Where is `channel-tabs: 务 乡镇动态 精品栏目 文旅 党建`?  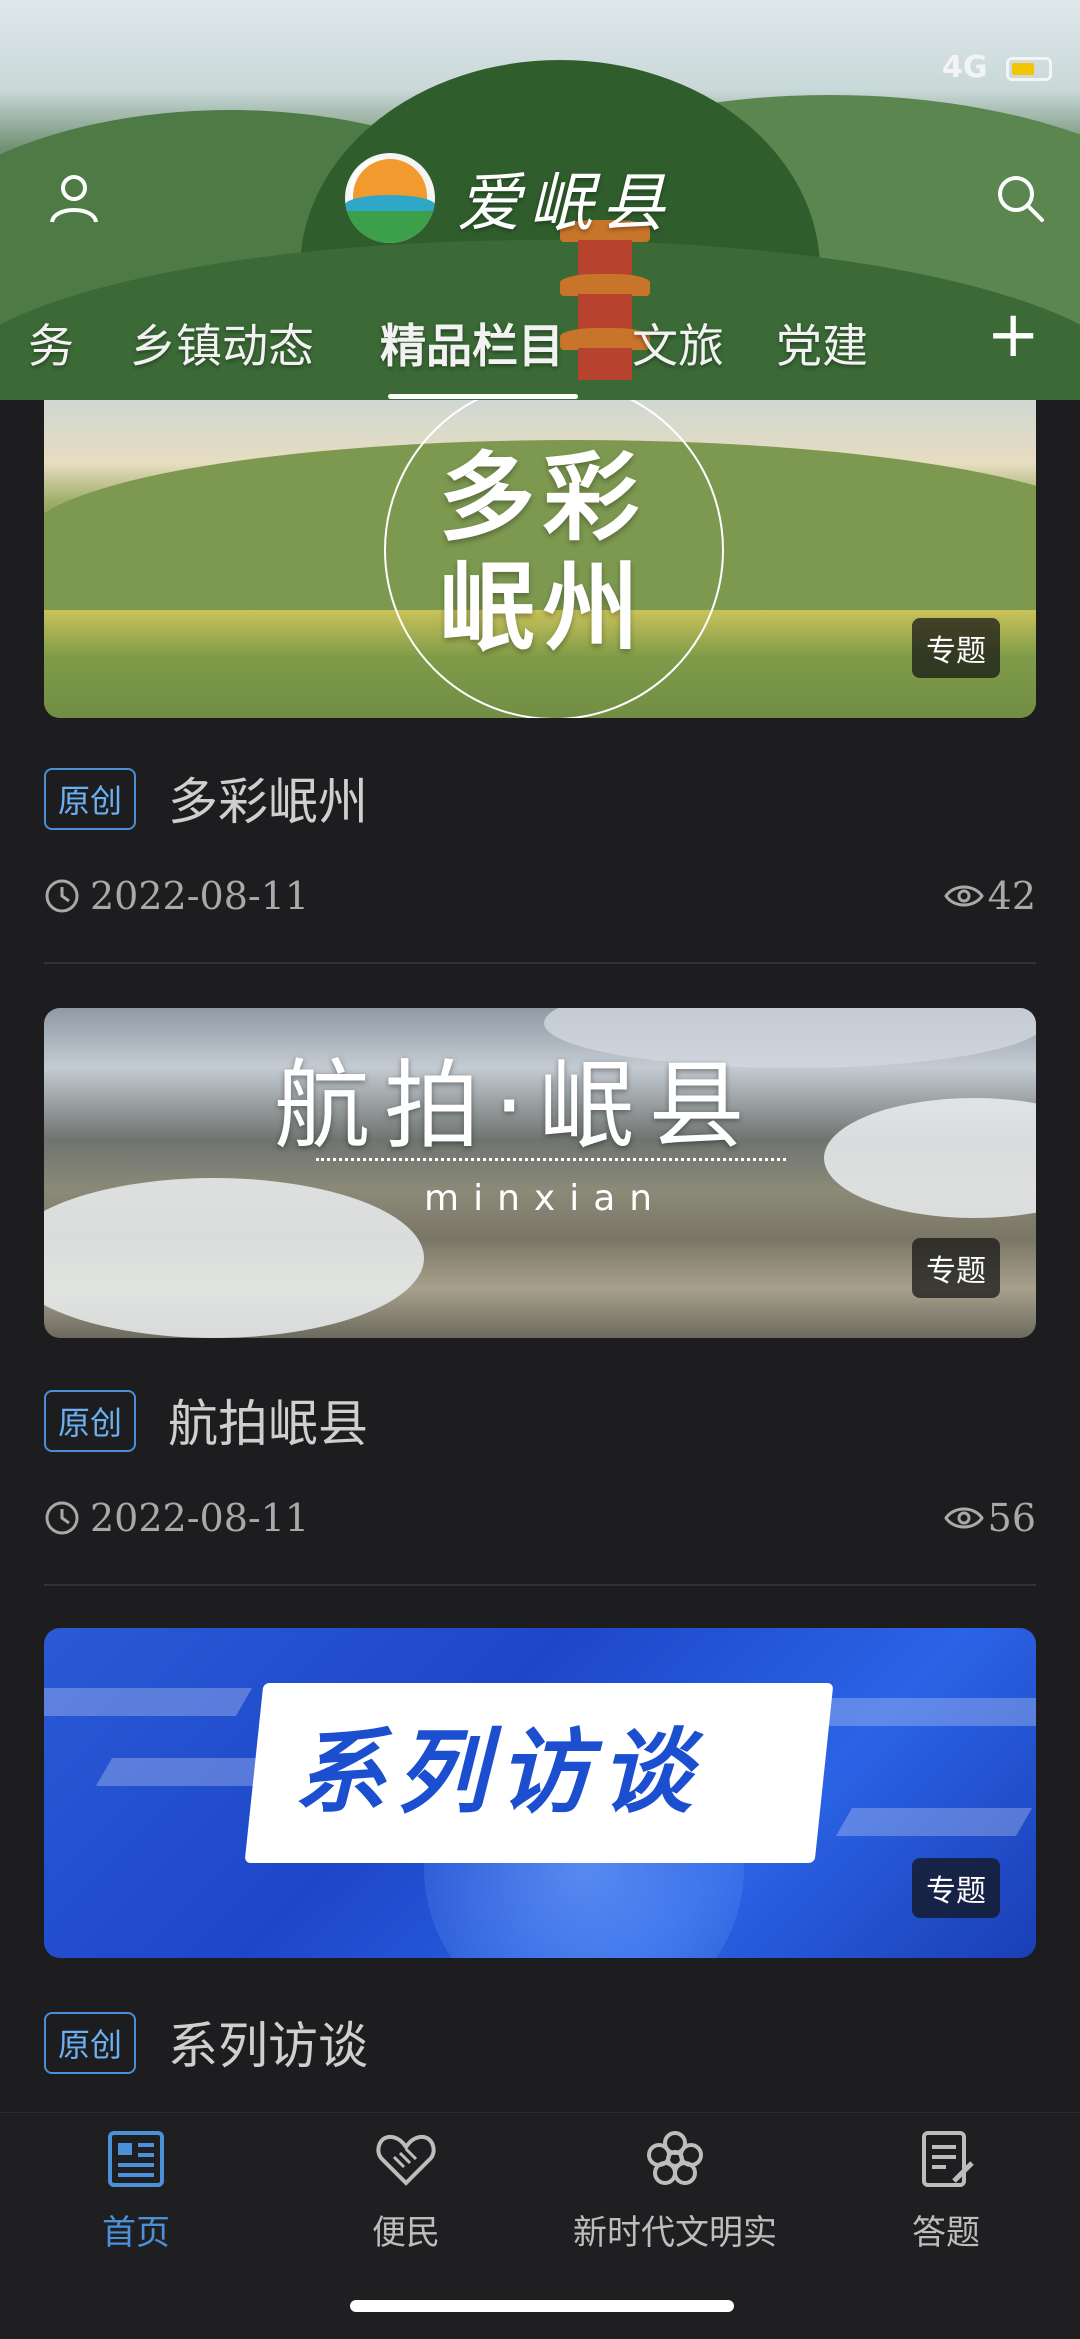 channel-tabs: 务 乡镇动态 精品栏目 文旅 党建 is located at coordinates (540, 340).